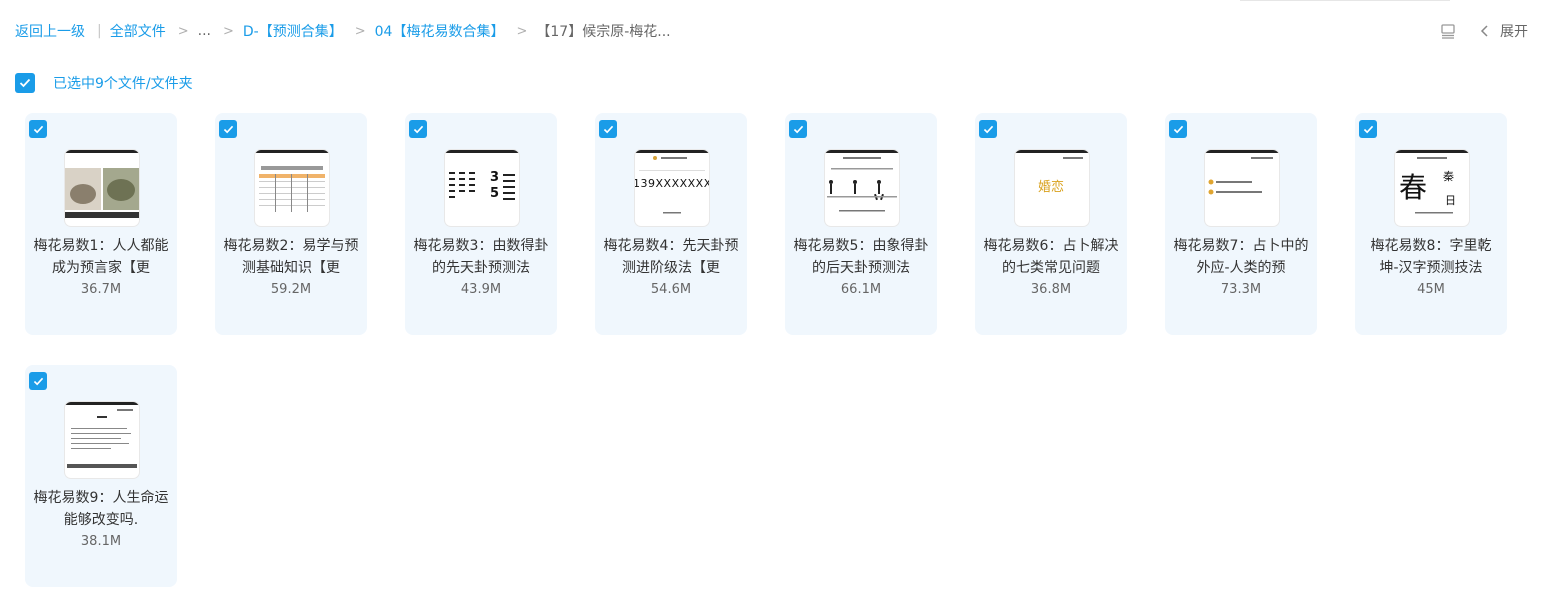 This screenshot has width=1542, height=604. What do you see at coordinates (123, 84) in the screenshot?
I see `selection-count: 已选中9个文件/文件夹` at bounding box center [123, 84].